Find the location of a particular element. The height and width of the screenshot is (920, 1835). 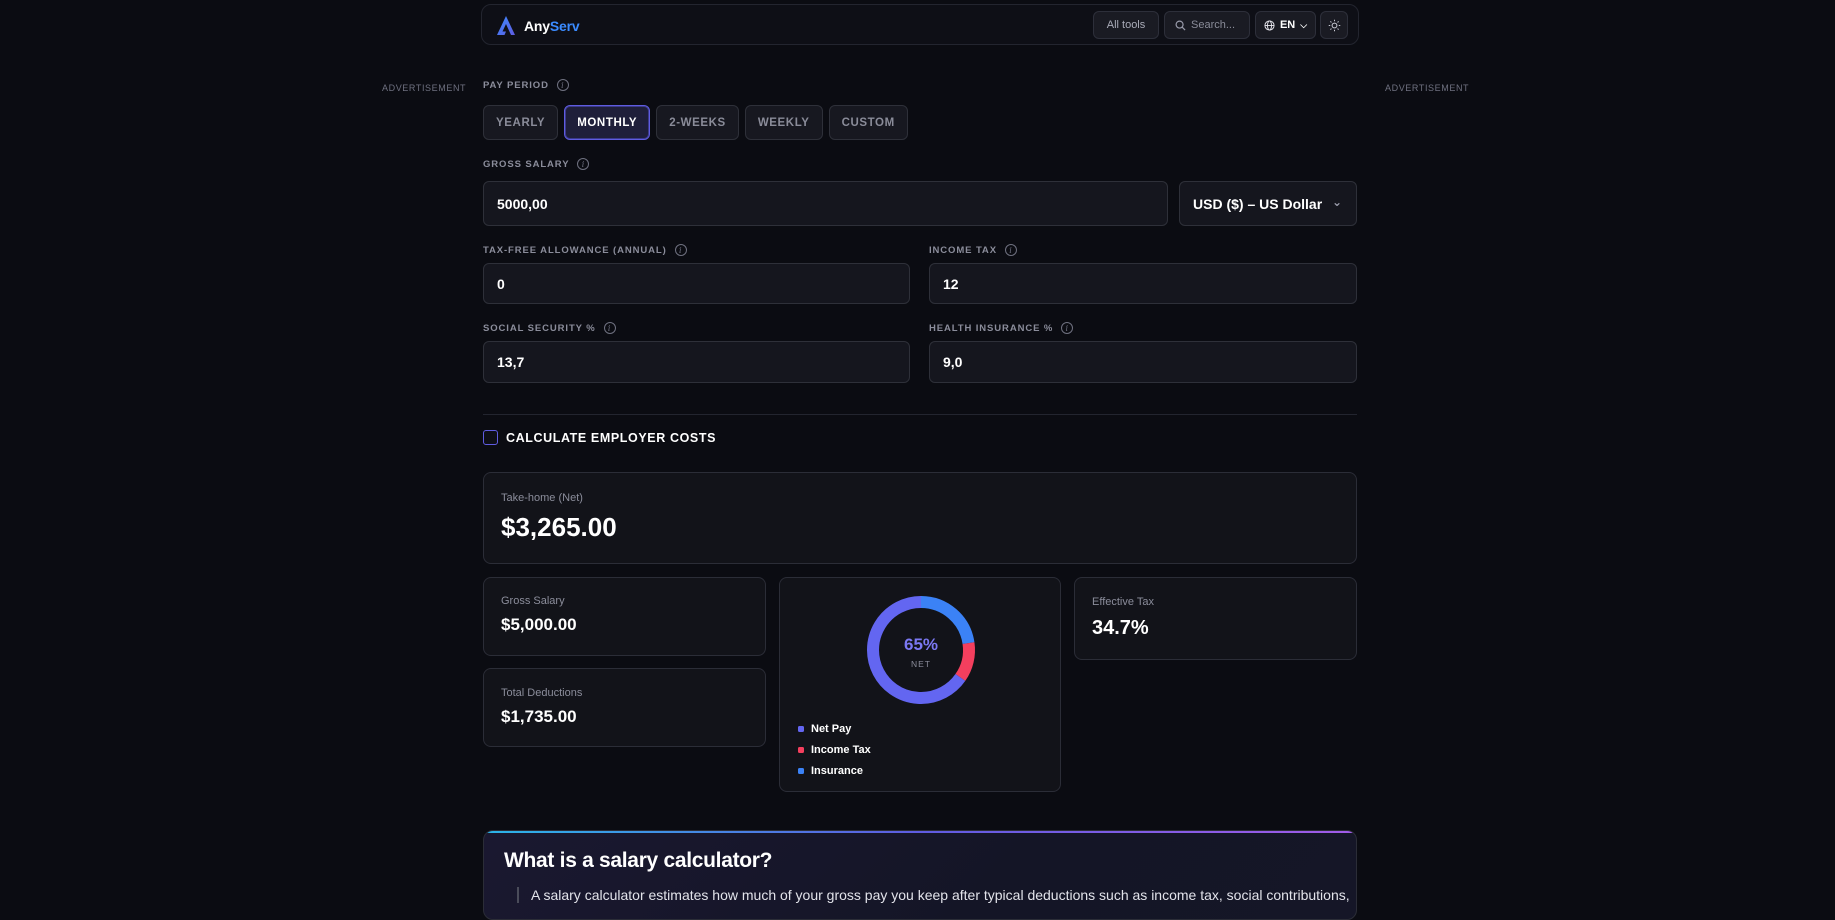

net-pay-value: $3,265.00 is located at coordinates (559, 527).